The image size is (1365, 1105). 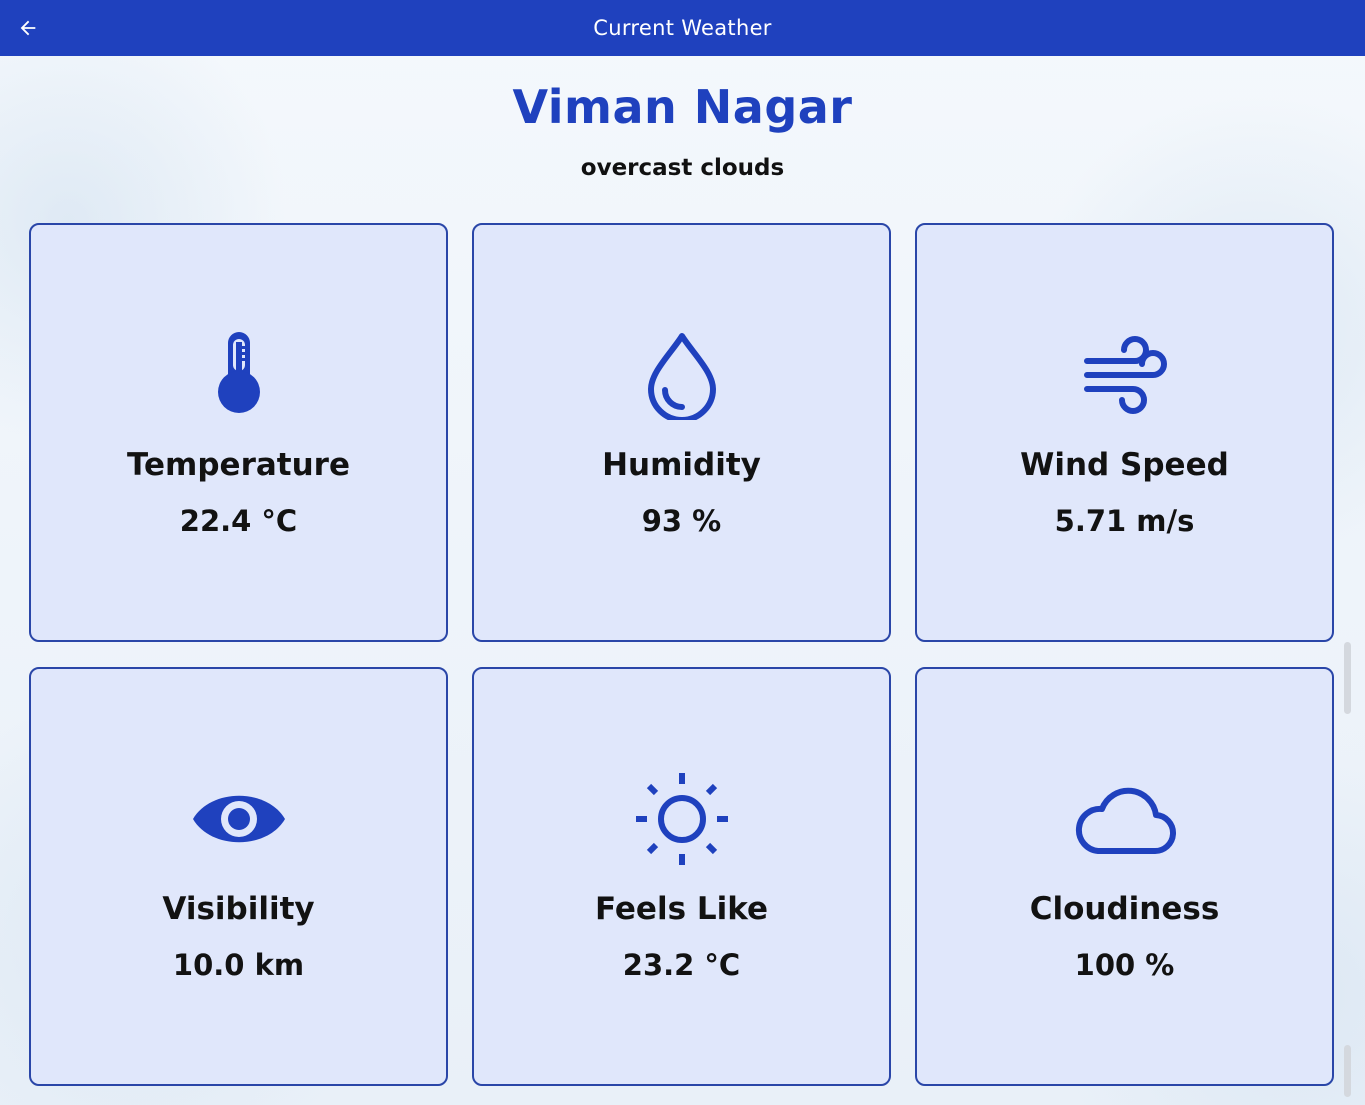 I want to click on card-value: 22.4 °C, so click(x=238, y=521).